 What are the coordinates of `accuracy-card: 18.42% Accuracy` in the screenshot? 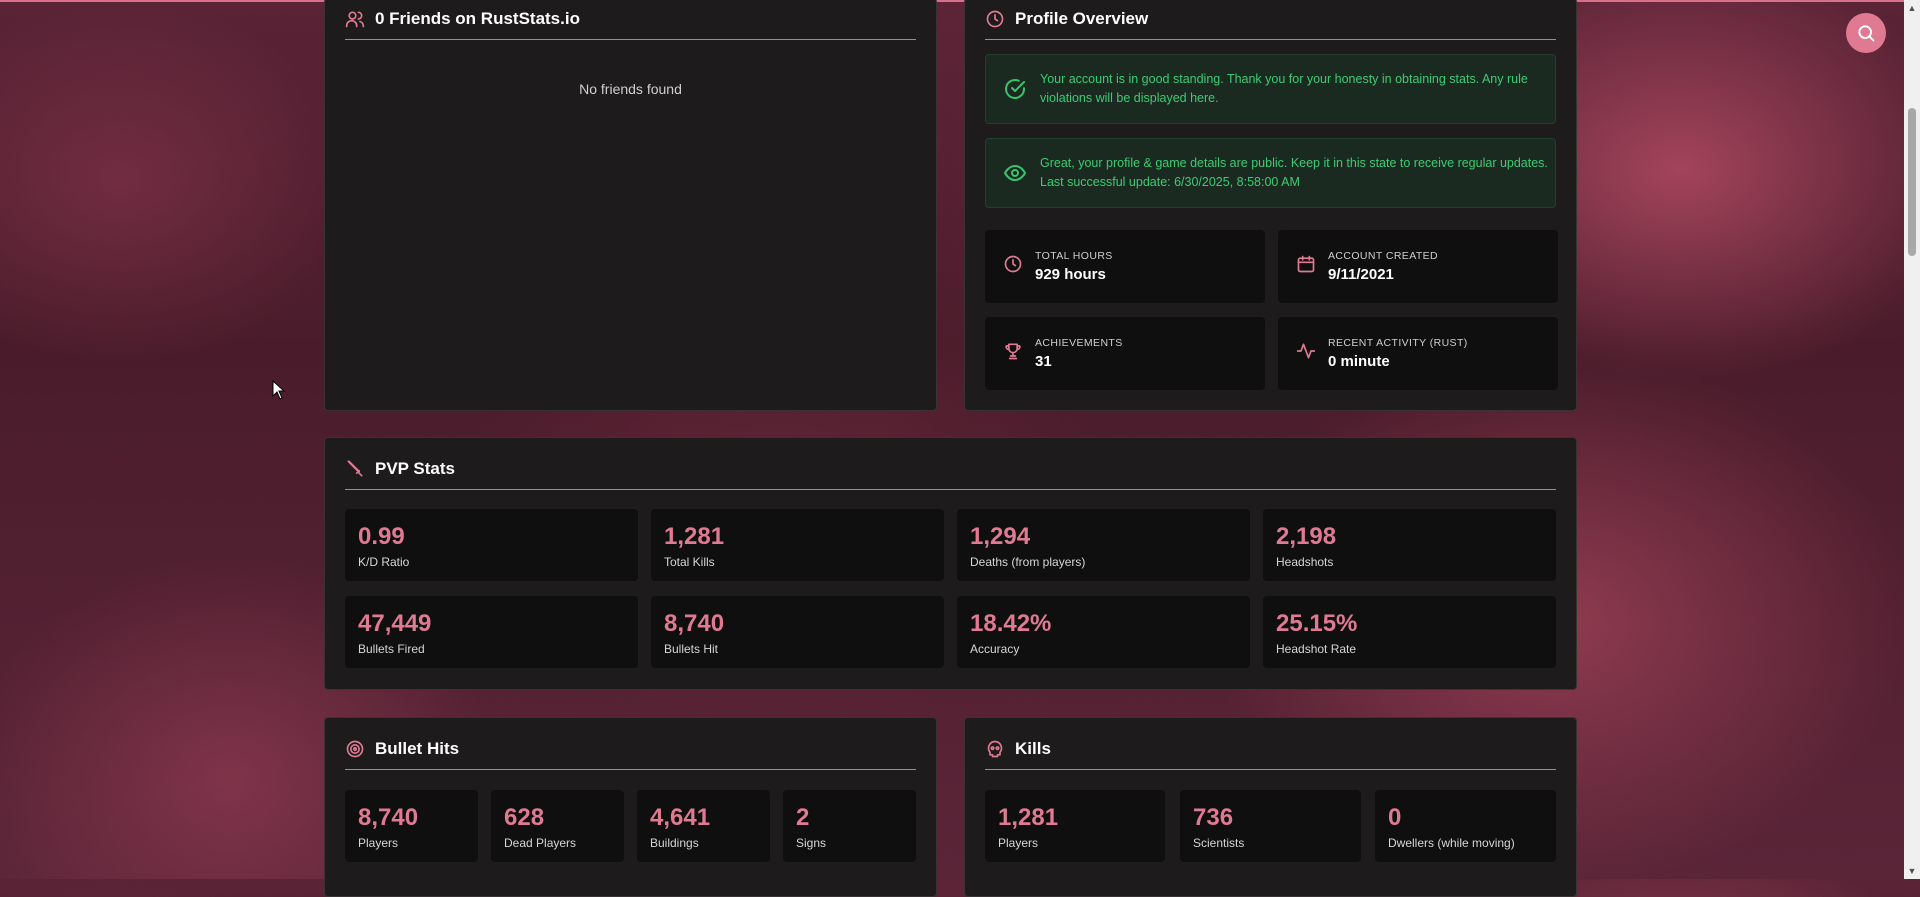 It's located at (1103, 632).